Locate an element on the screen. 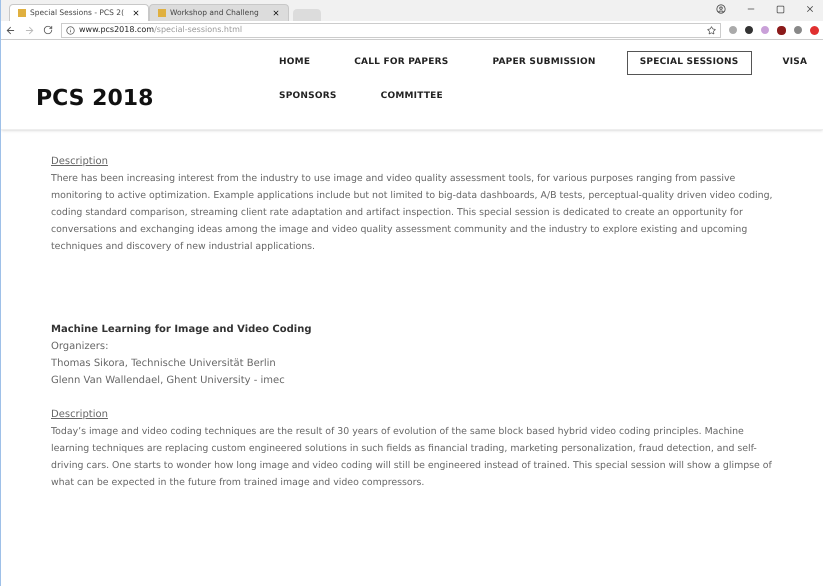  reload-icon is located at coordinates (48, 30).